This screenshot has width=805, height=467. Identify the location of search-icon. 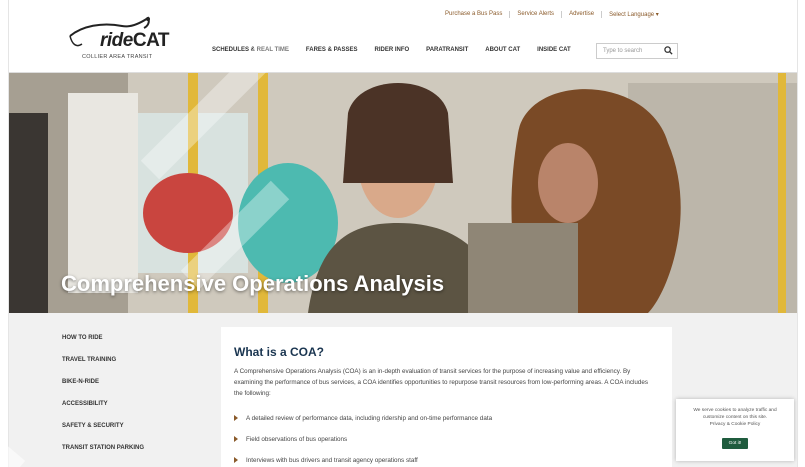
(668, 50).